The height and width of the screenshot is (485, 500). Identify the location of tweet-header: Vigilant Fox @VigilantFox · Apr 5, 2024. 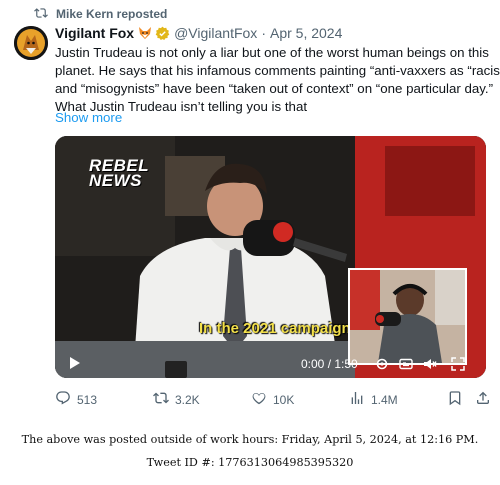
(198, 33).